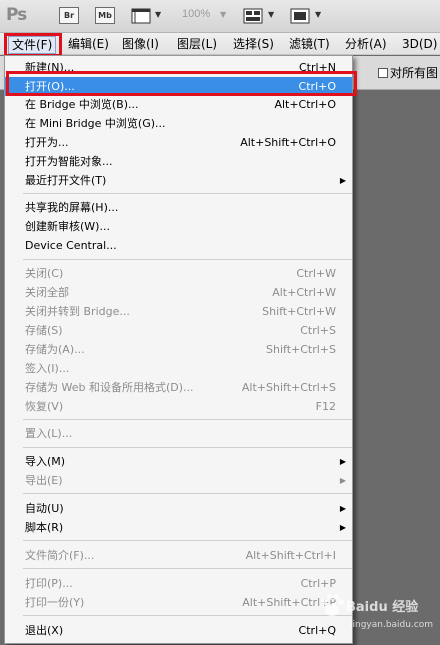 This screenshot has width=440, height=645. What do you see at coordinates (44, 406) in the screenshot?
I see `menu-item-label: 恢复(V)` at bounding box center [44, 406].